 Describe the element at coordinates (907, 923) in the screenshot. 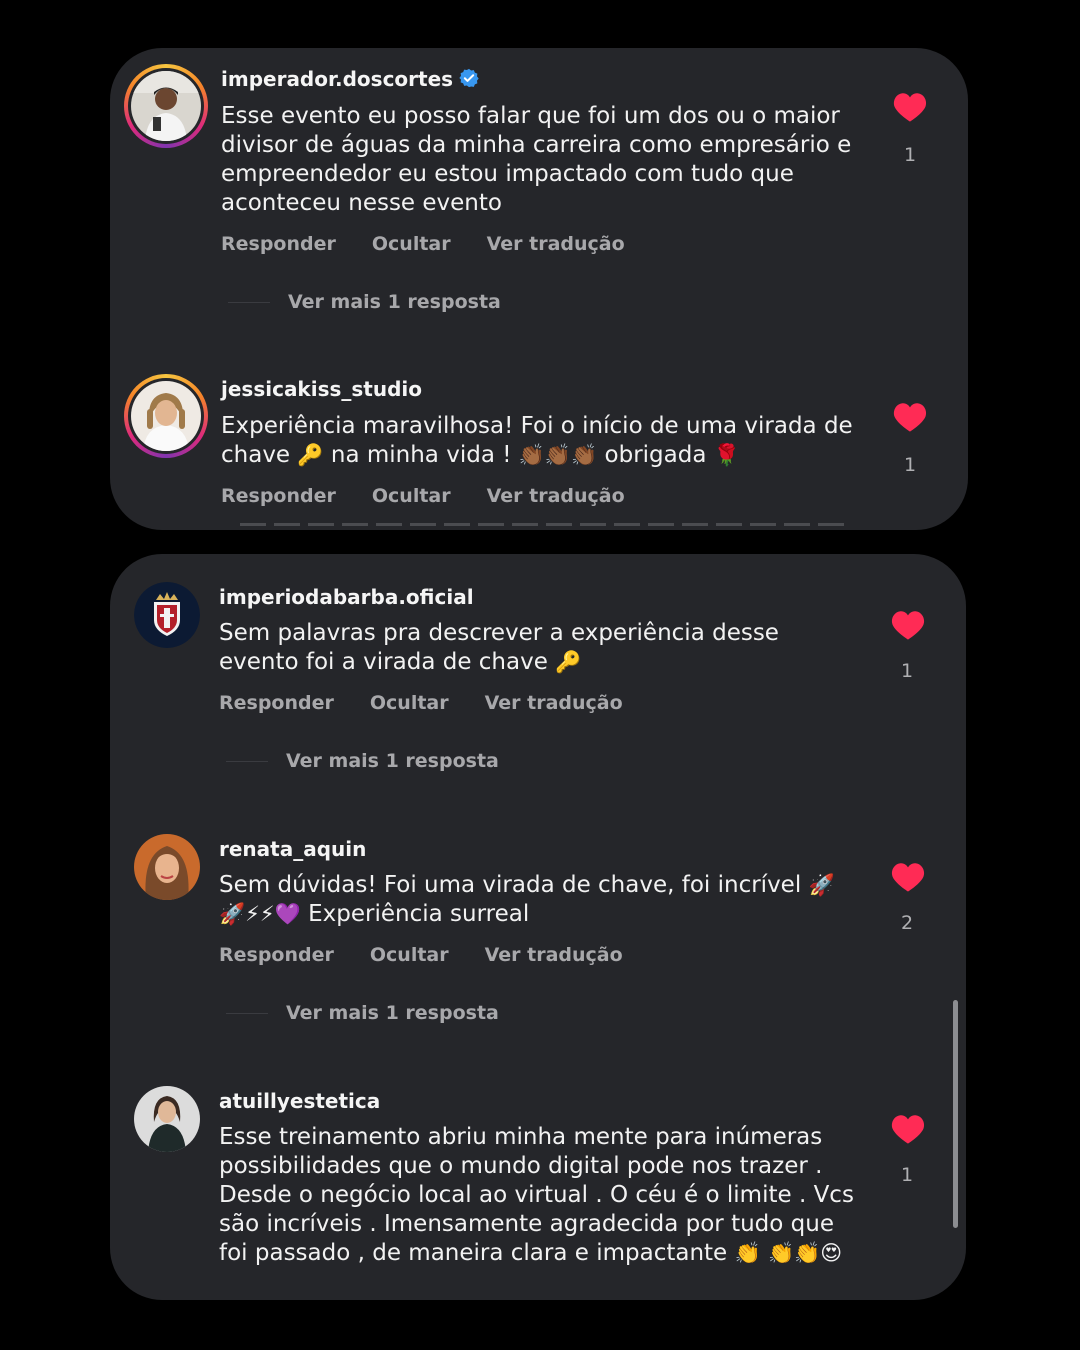

I see `like-count: 2` at that location.